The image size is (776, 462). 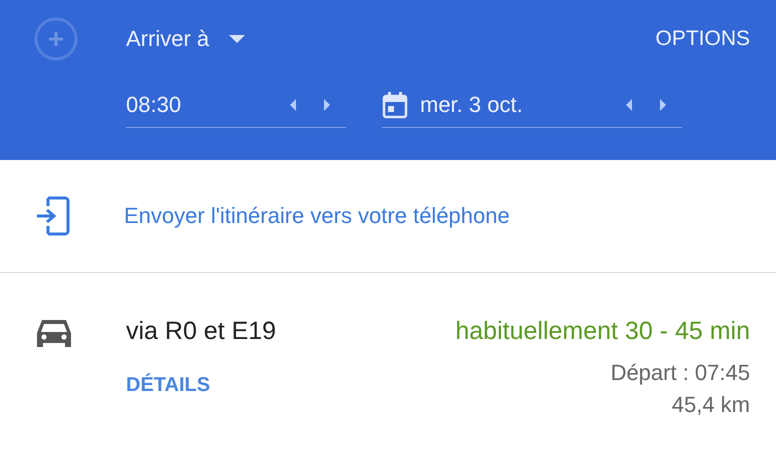 What do you see at coordinates (702, 39) in the screenshot?
I see `options-button: OPTIONS` at bounding box center [702, 39].